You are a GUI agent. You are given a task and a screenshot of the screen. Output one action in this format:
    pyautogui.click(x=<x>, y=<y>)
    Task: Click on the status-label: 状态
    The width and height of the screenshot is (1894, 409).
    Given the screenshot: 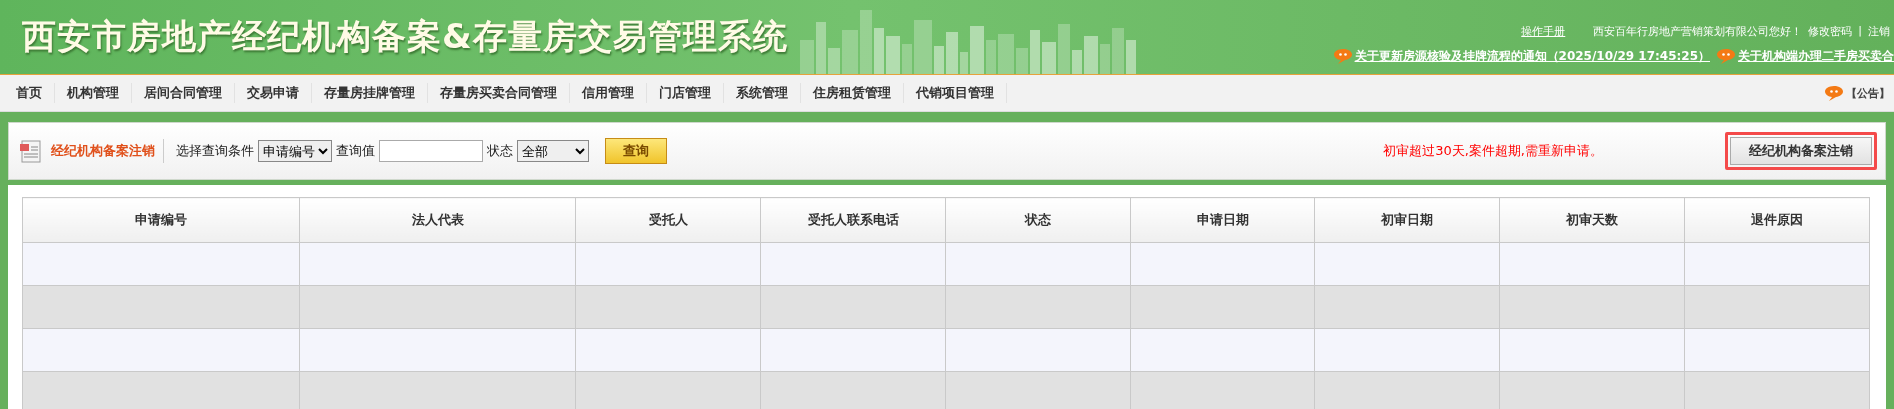 What is the action you would take?
    pyautogui.click(x=500, y=151)
    